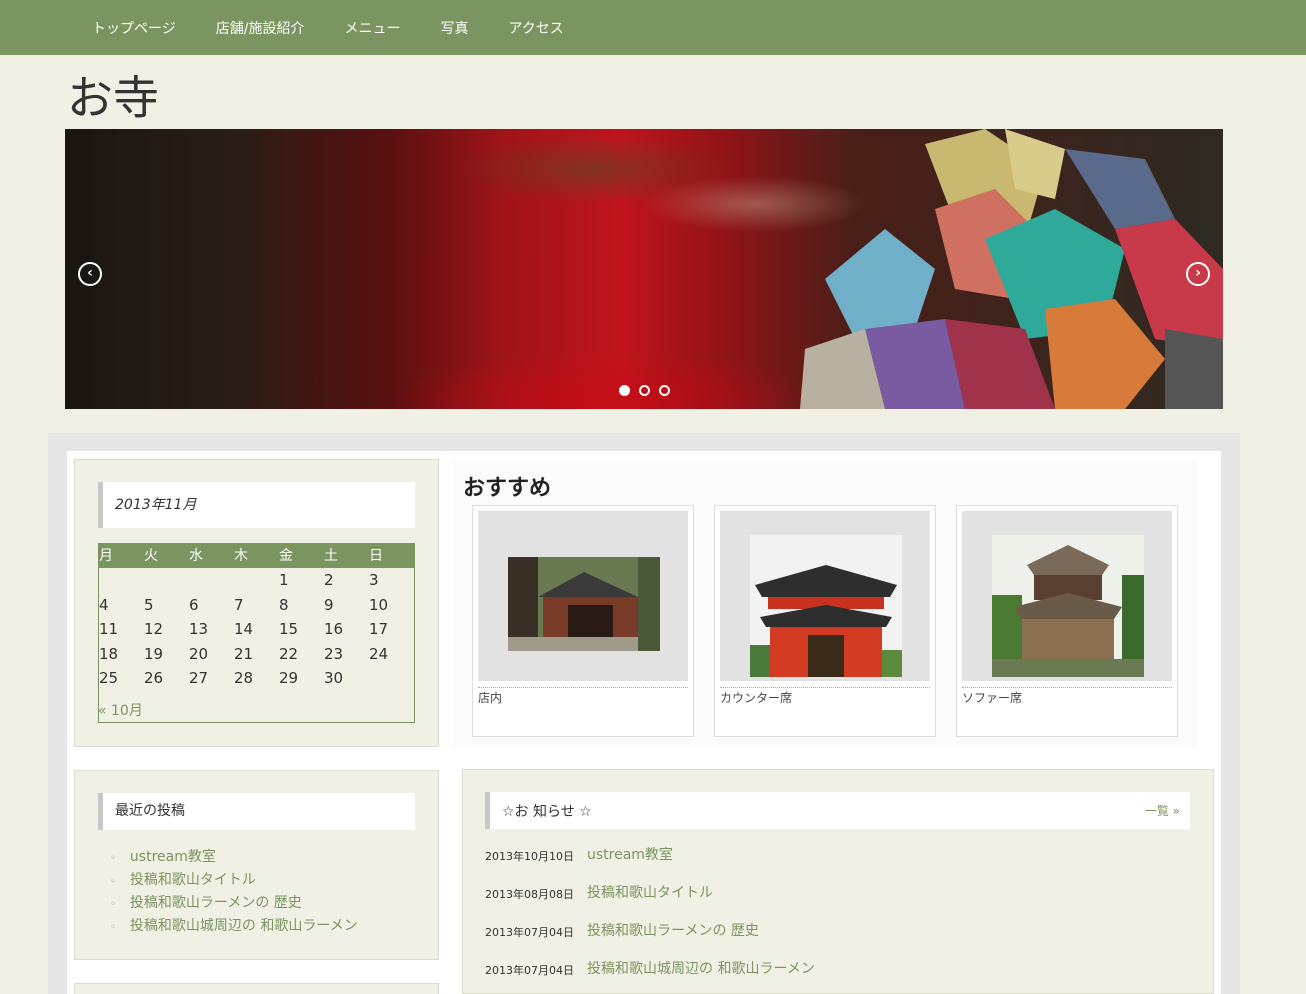 The image size is (1306, 994). Describe the element at coordinates (1198, 274) in the screenshot. I see `slider-next-button: ›` at that location.